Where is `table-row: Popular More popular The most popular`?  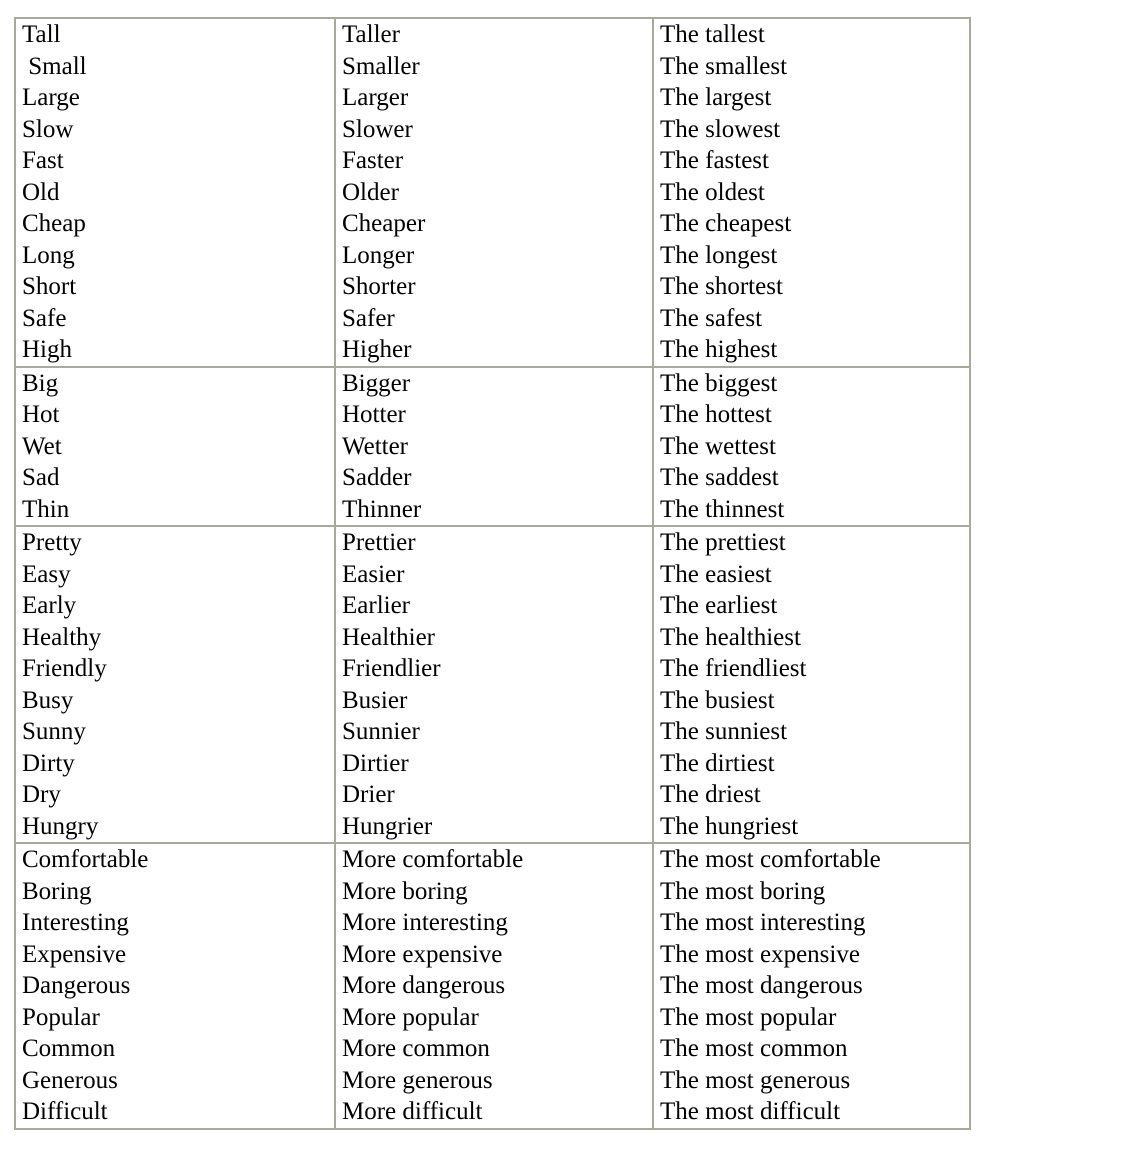
table-row: Popular More popular The most popular is located at coordinates (492, 1017).